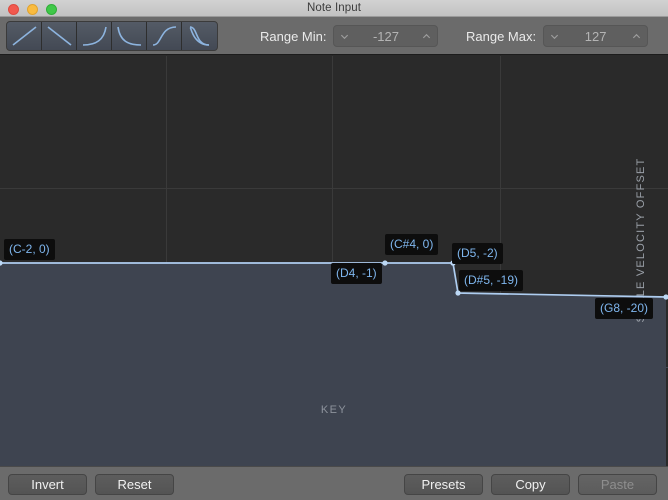  I want to click on range-max-value: 127, so click(595, 36).